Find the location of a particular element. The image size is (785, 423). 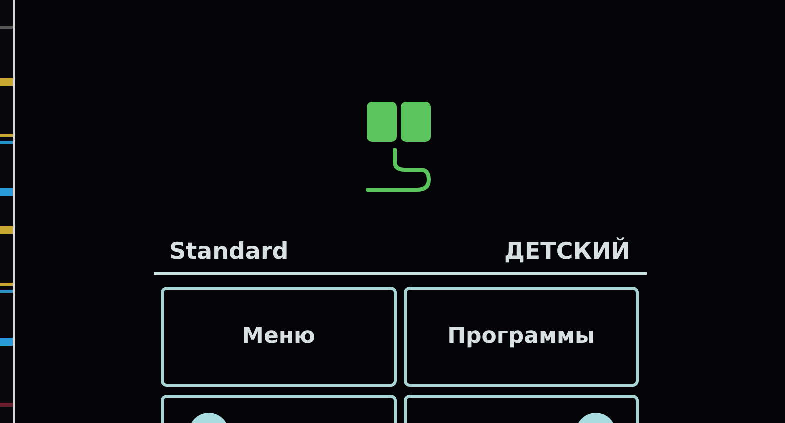

mode-label: Standard is located at coordinates (229, 252).